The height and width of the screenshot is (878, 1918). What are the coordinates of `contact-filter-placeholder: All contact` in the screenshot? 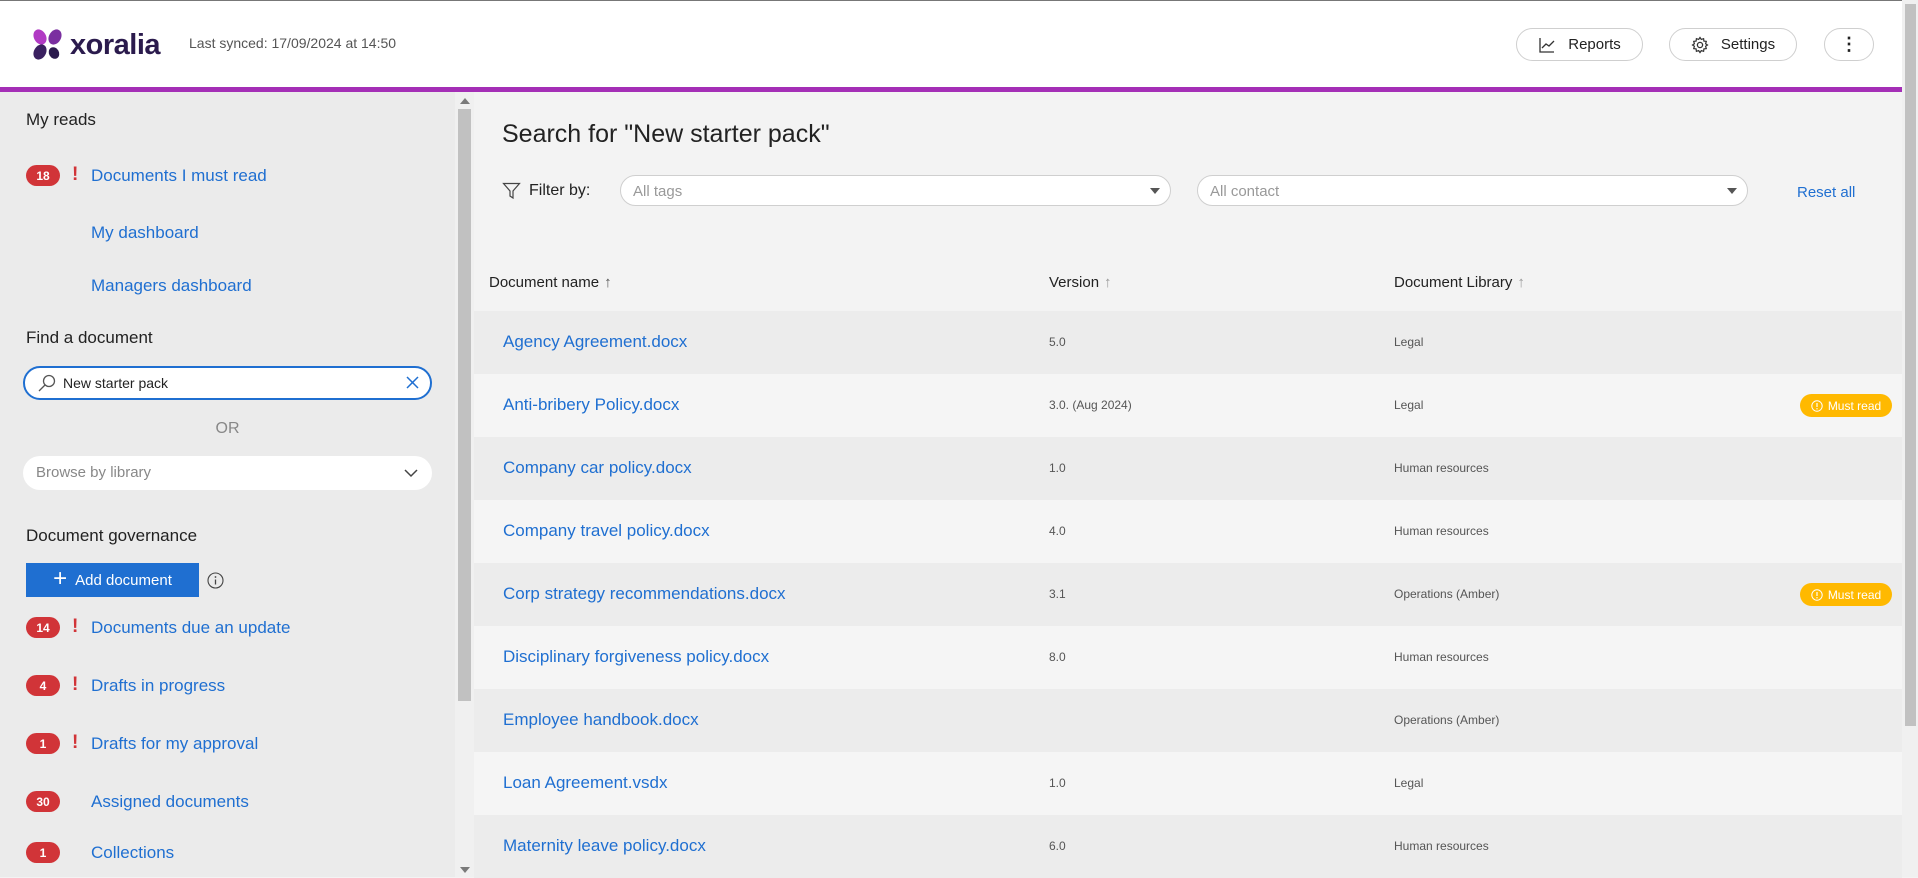 It's located at (1245, 191).